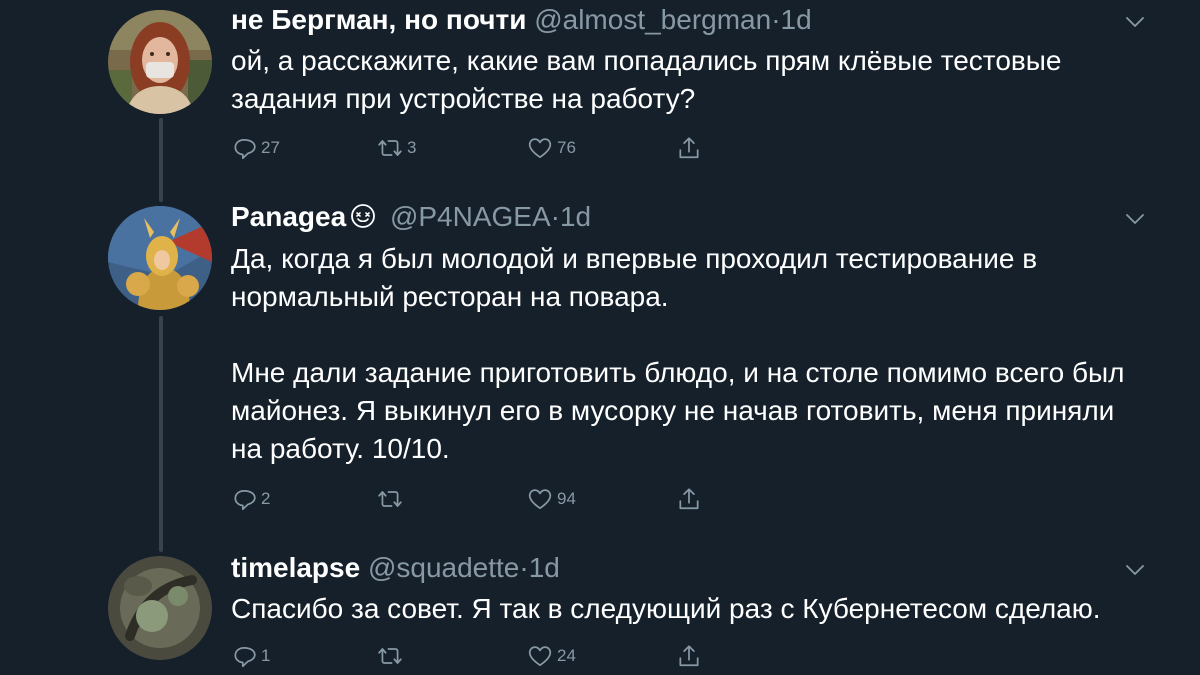 This screenshot has width=1200, height=675. What do you see at coordinates (566, 498) in the screenshot?
I see `like-count: 94` at bounding box center [566, 498].